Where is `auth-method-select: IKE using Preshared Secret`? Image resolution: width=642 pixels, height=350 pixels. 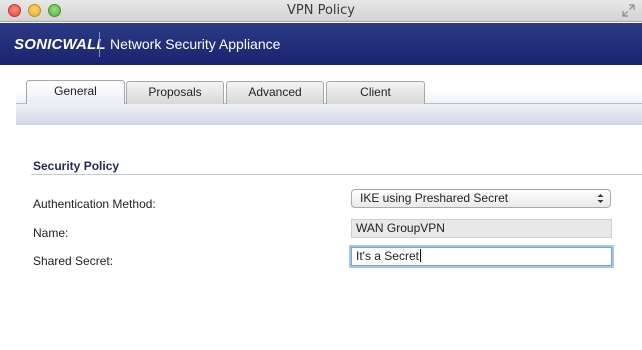 auth-method-select: IKE using Preshared Secret is located at coordinates (481, 198).